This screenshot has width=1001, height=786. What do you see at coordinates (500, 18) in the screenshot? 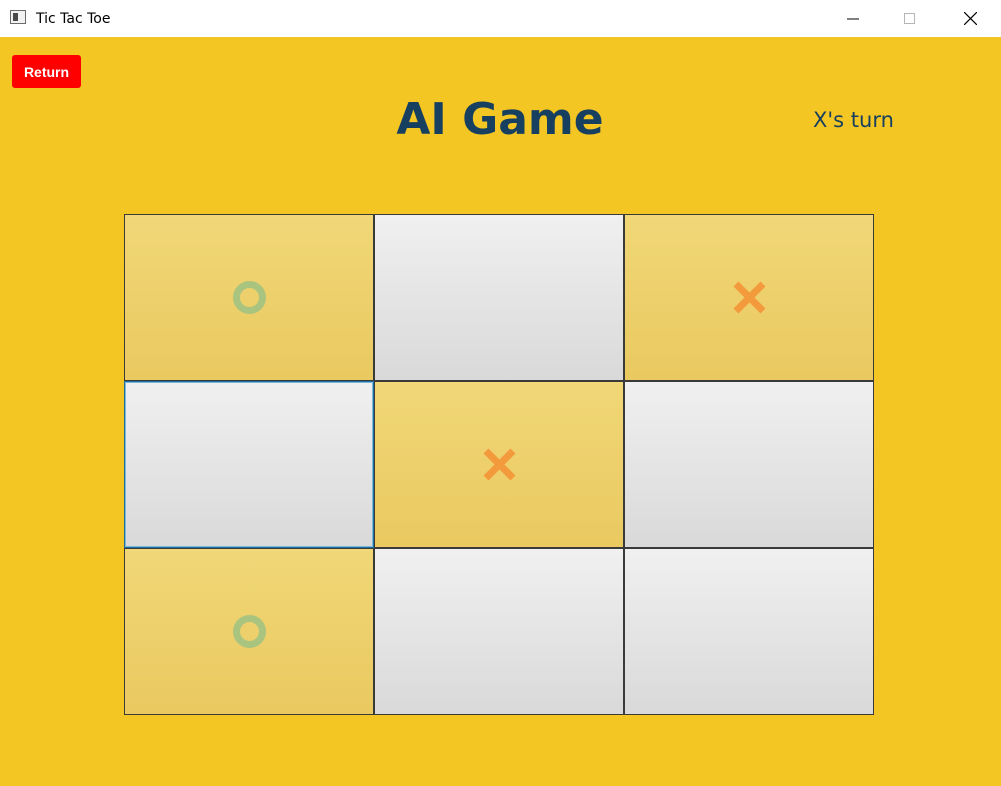
I see `title-bar: Tic Tac Toe` at bounding box center [500, 18].